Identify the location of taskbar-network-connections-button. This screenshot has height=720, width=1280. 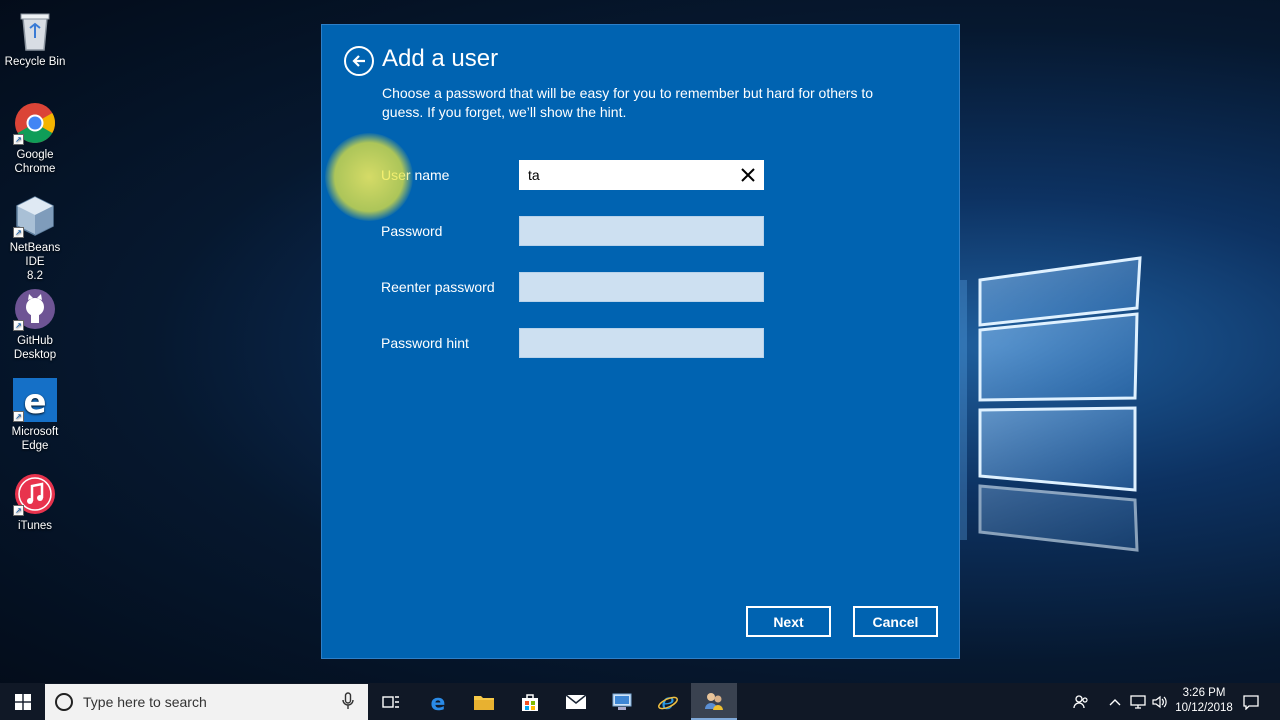
(622, 701).